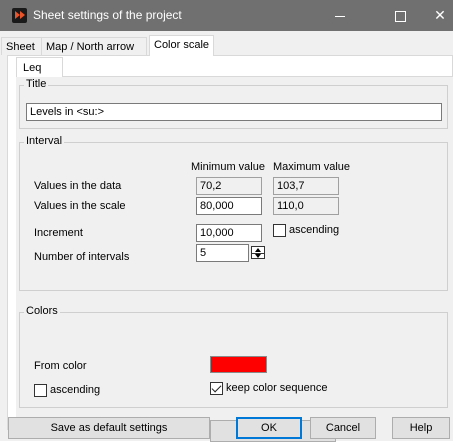  What do you see at coordinates (421, 428) in the screenshot?
I see `help-button: Help` at bounding box center [421, 428].